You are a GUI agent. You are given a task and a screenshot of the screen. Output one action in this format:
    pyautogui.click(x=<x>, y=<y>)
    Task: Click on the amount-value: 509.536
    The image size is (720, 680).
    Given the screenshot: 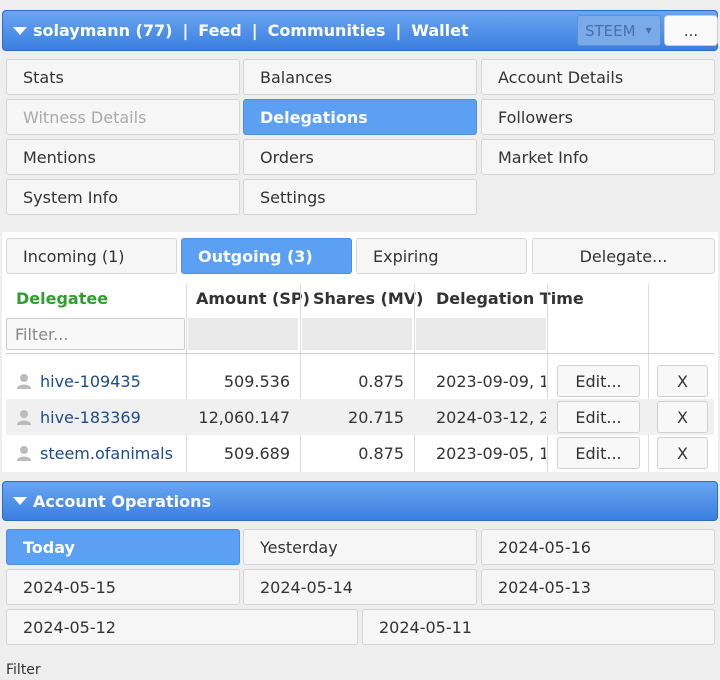 What is the action you would take?
    pyautogui.click(x=256, y=381)
    